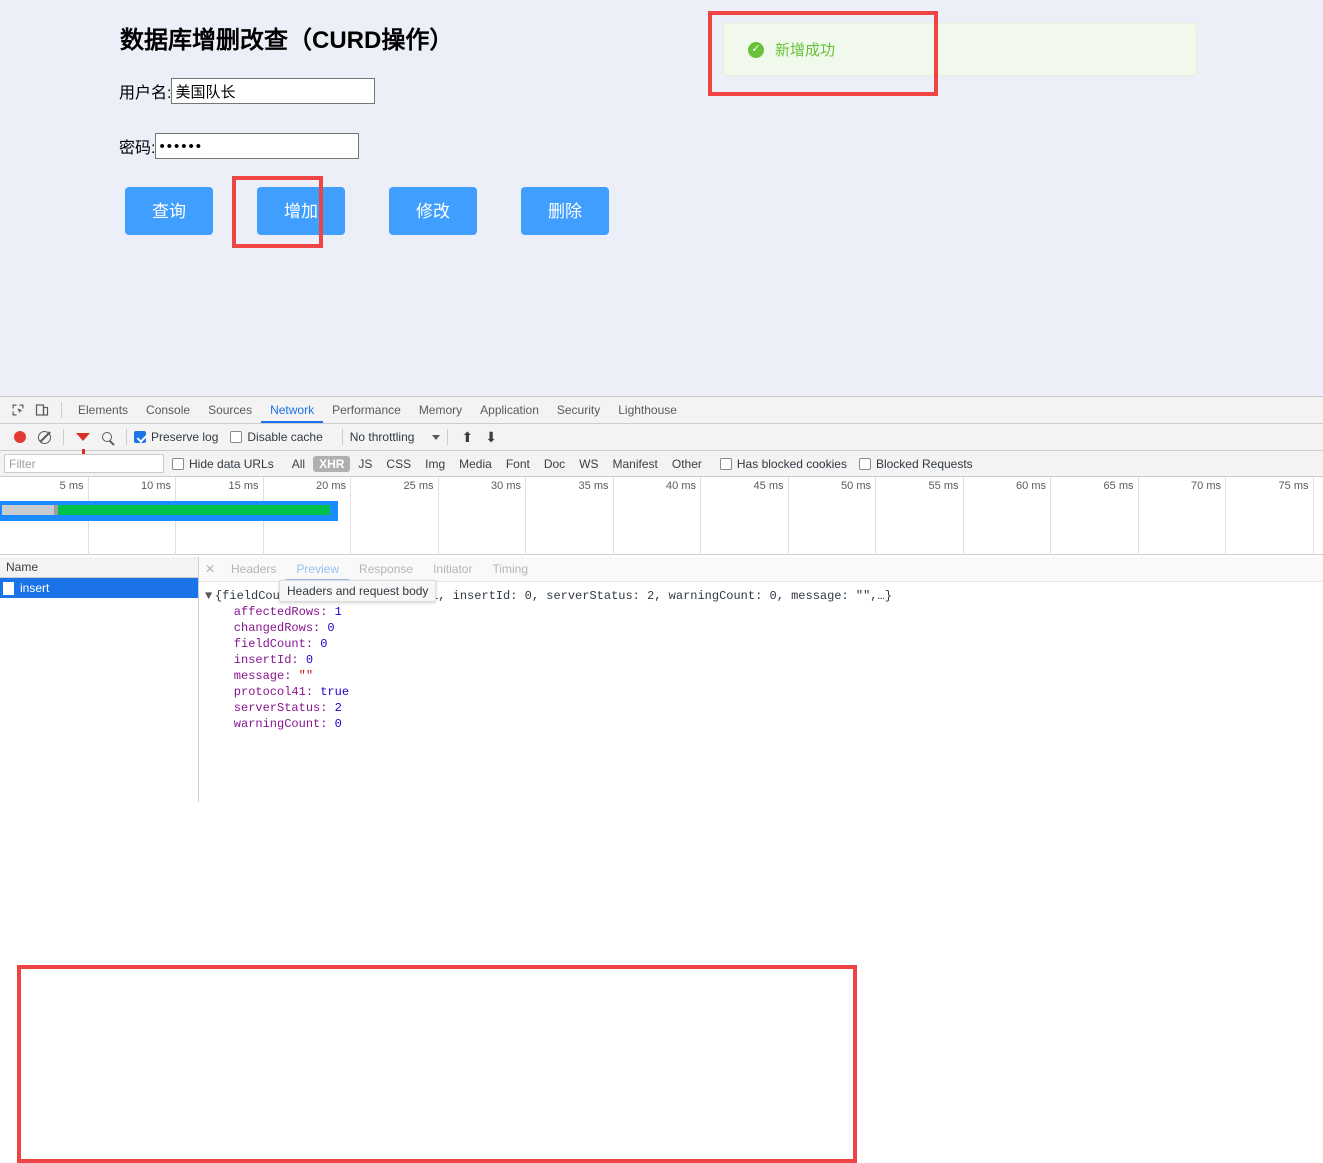 This screenshot has width=1323, height=1163. I want to click on overview-download-bar, so click(194, 510).